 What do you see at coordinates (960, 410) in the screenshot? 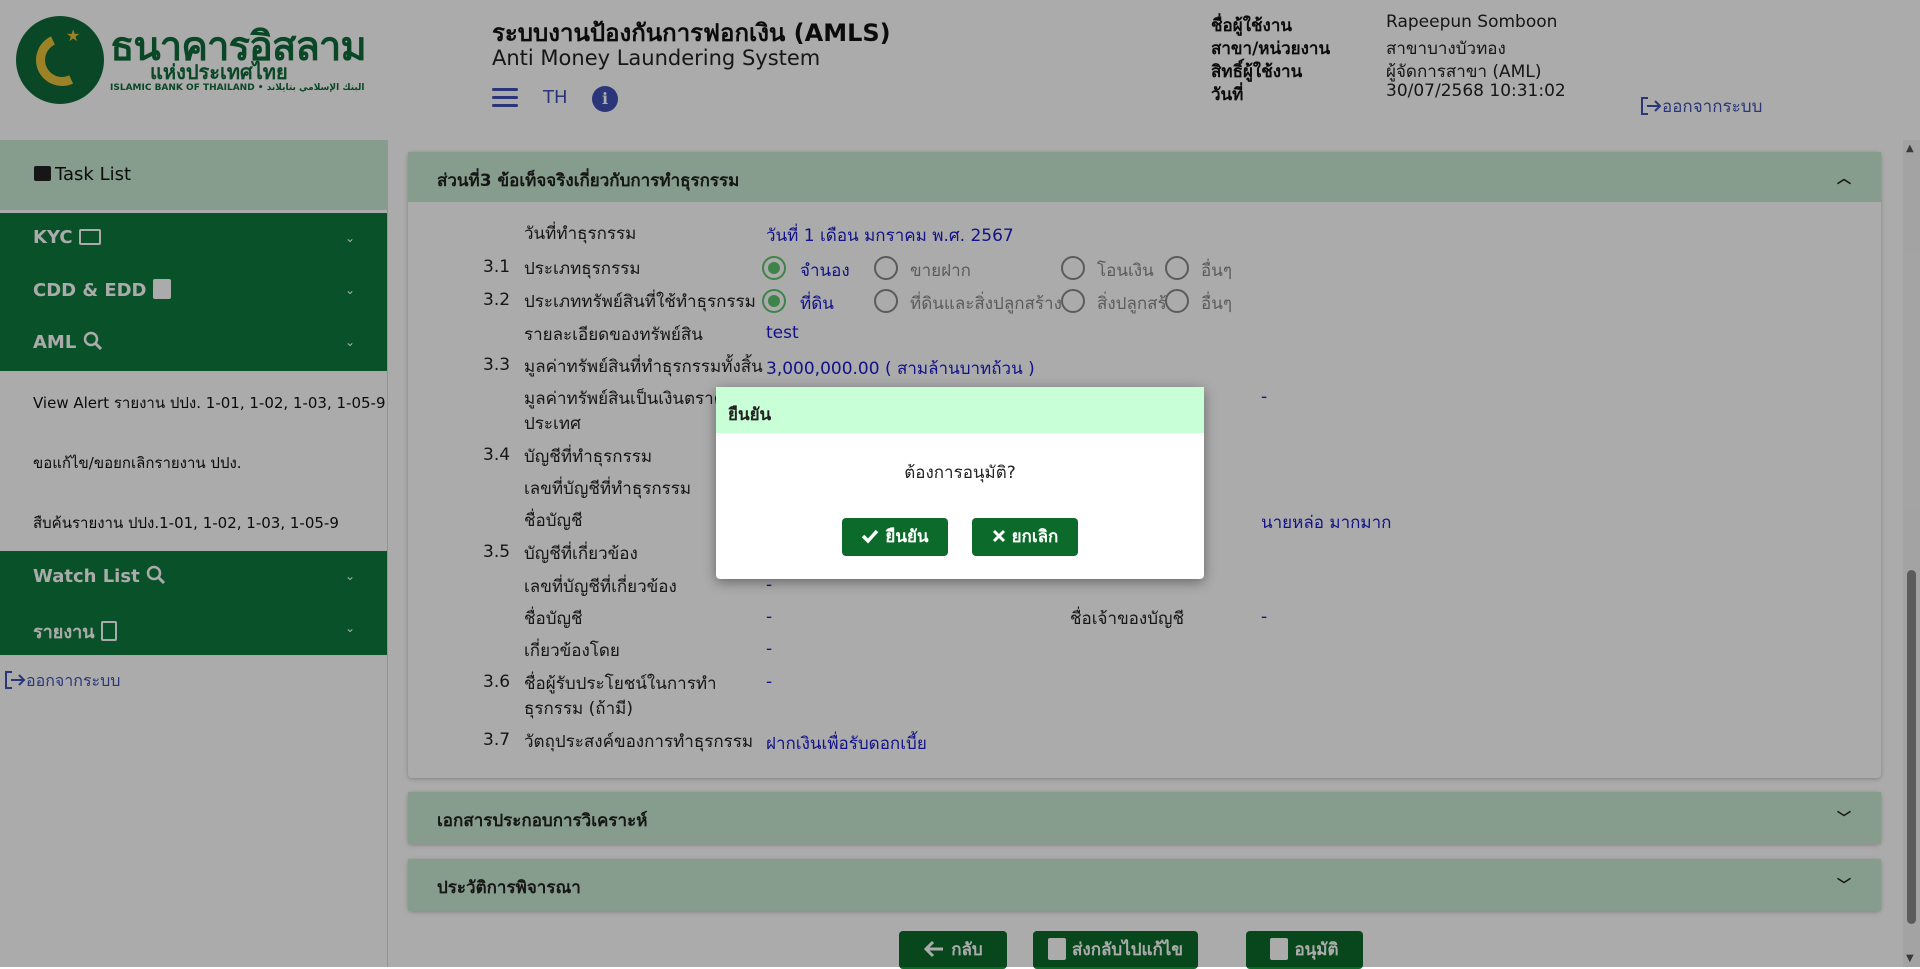
I see `dialog-title: ยืนยัน` at bounding box center [960, 410].